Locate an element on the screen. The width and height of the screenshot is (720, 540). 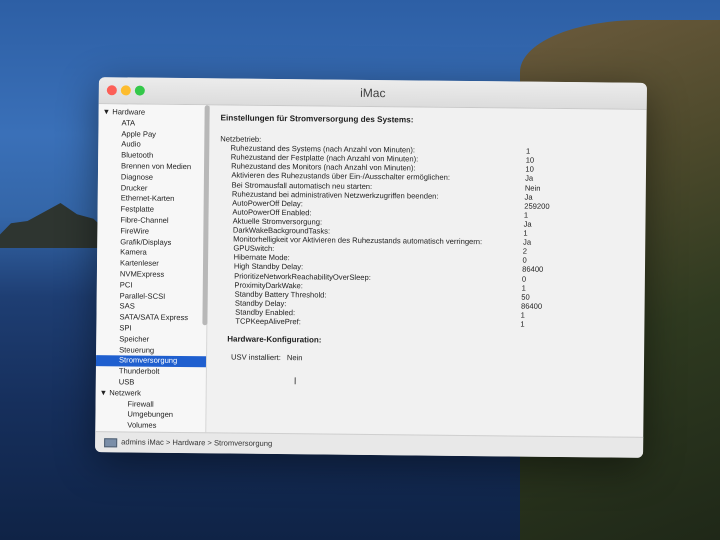
desktop-wallpaper-island is located at coordinates (55, 225).